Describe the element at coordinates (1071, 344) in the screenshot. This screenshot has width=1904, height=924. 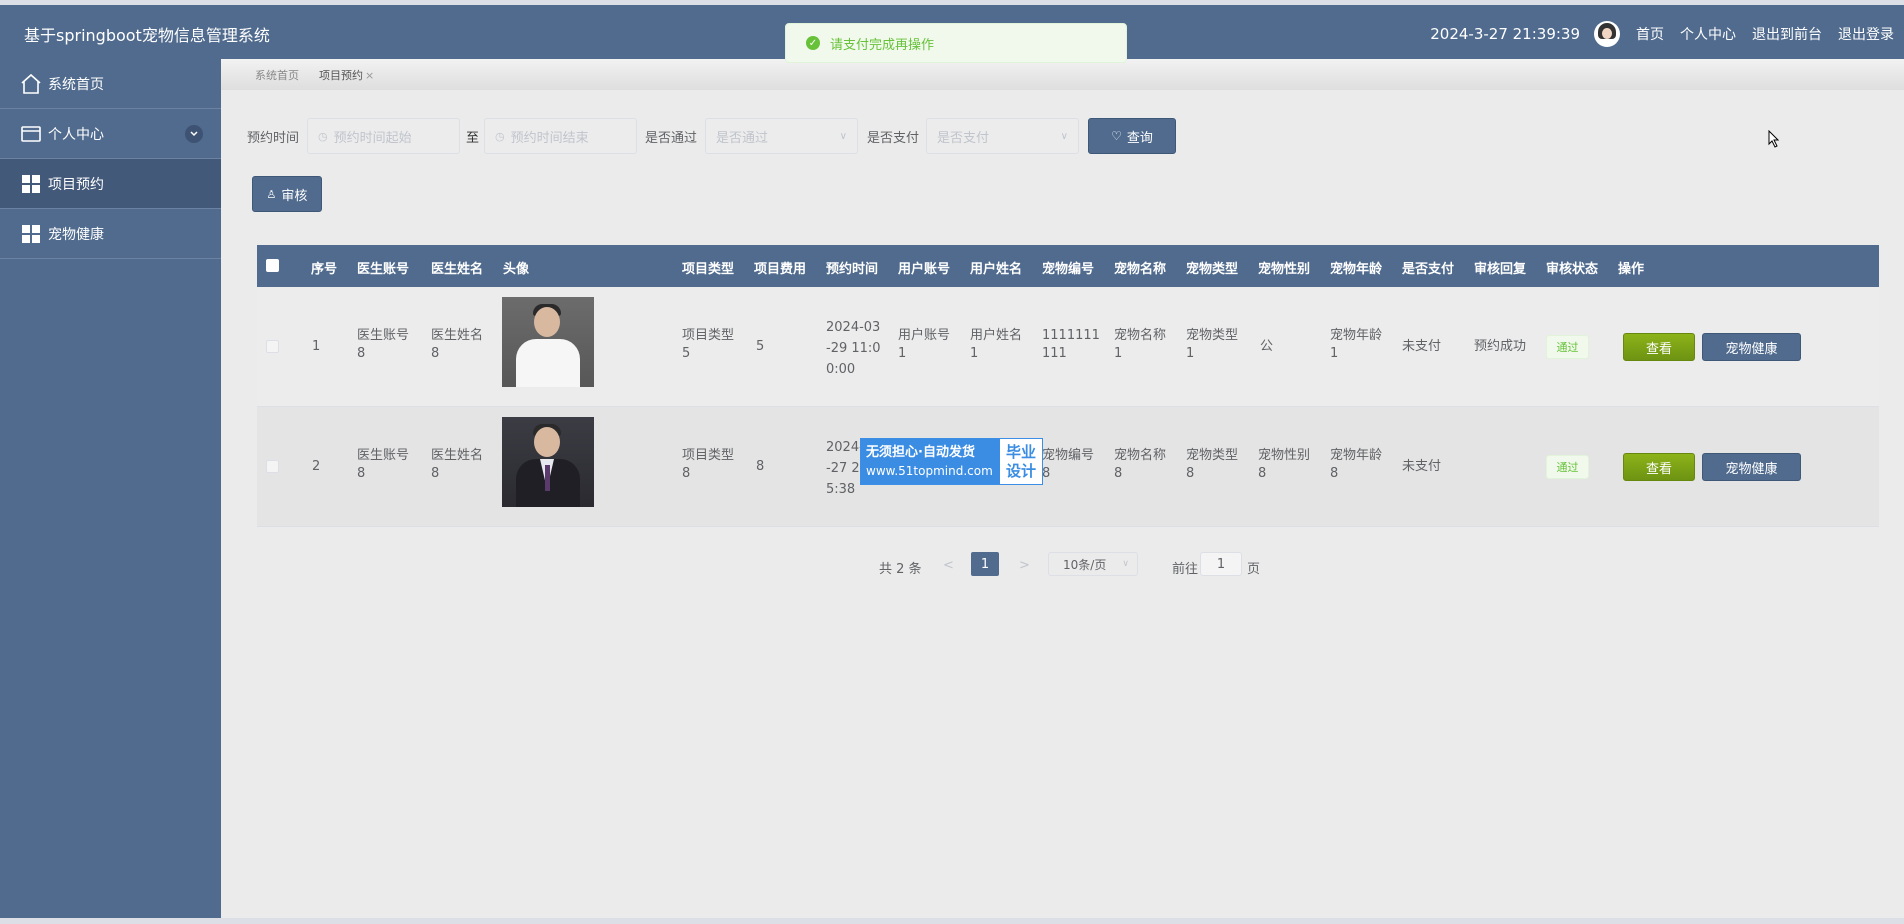
I see `cell-pet-number: 1111111 111` at that location.